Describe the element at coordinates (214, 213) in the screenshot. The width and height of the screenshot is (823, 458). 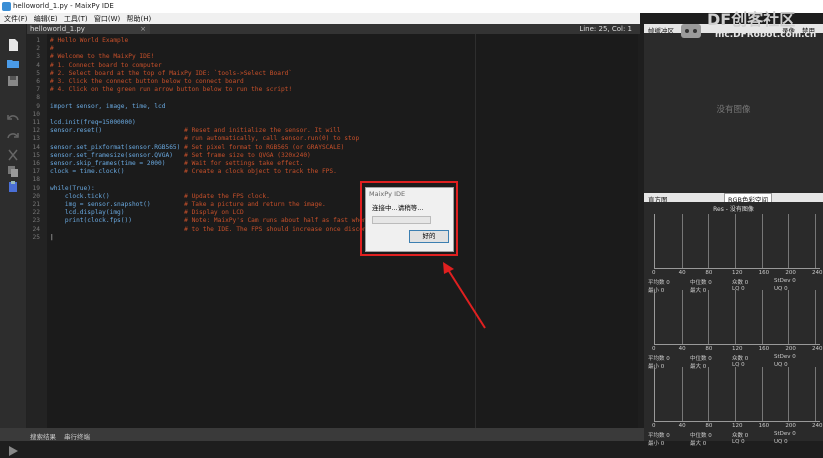
I see `code-comment: # Display on LCD` at that location.